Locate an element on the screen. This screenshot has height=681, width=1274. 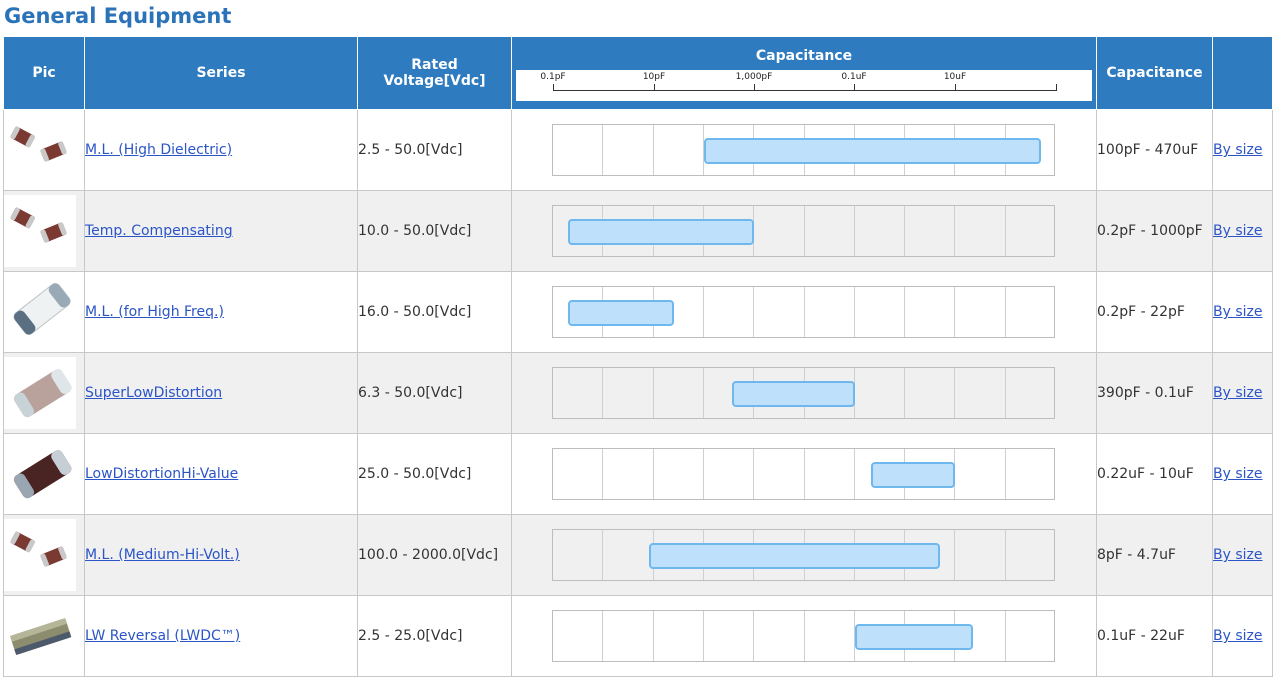
capacitance-value: 8pF - 4.7uF is located at coordinates (1154, 555).